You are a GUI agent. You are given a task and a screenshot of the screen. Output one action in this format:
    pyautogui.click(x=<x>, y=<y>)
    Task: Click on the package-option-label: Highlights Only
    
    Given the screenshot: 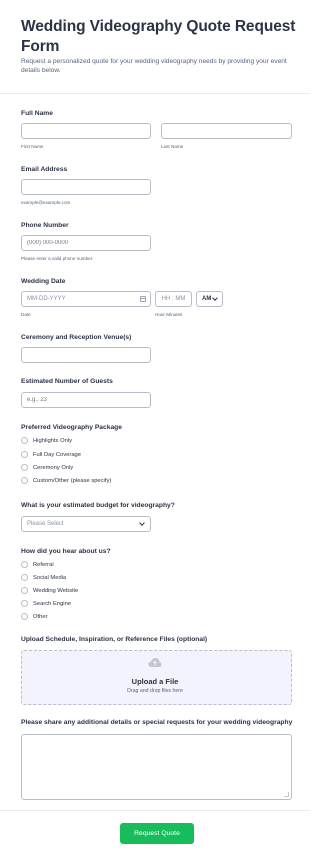 What is the action you would take?
    pyautogui.click(x=52, y=440)
    